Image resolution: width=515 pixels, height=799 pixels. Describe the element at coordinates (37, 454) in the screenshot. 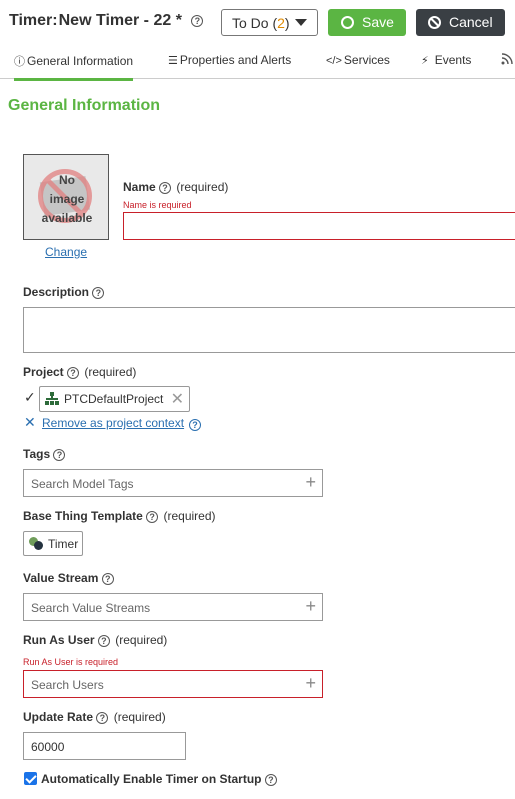

I see `tags-label: Tags` at that location.